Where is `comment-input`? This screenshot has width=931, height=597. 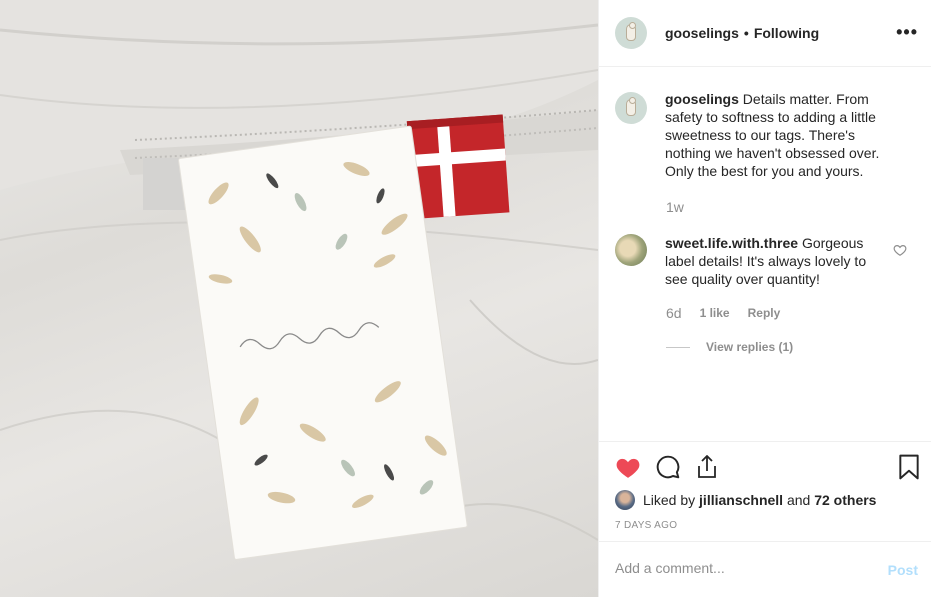
comment-input is located at coordinates (740, 568).